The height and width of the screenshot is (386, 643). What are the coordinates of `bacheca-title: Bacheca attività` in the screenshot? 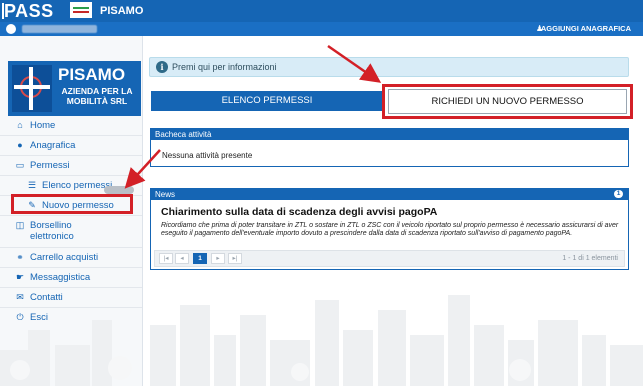 It's located at (389, 134).